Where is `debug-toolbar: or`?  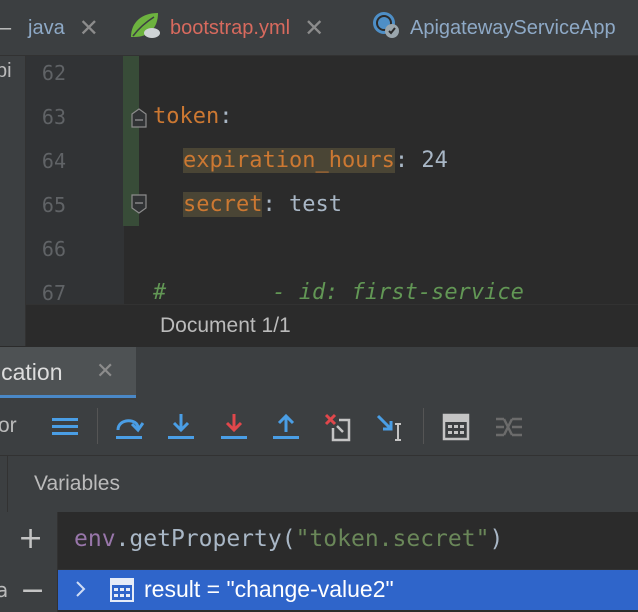
debug-toolbar: or is located at coordinates (319, 427).